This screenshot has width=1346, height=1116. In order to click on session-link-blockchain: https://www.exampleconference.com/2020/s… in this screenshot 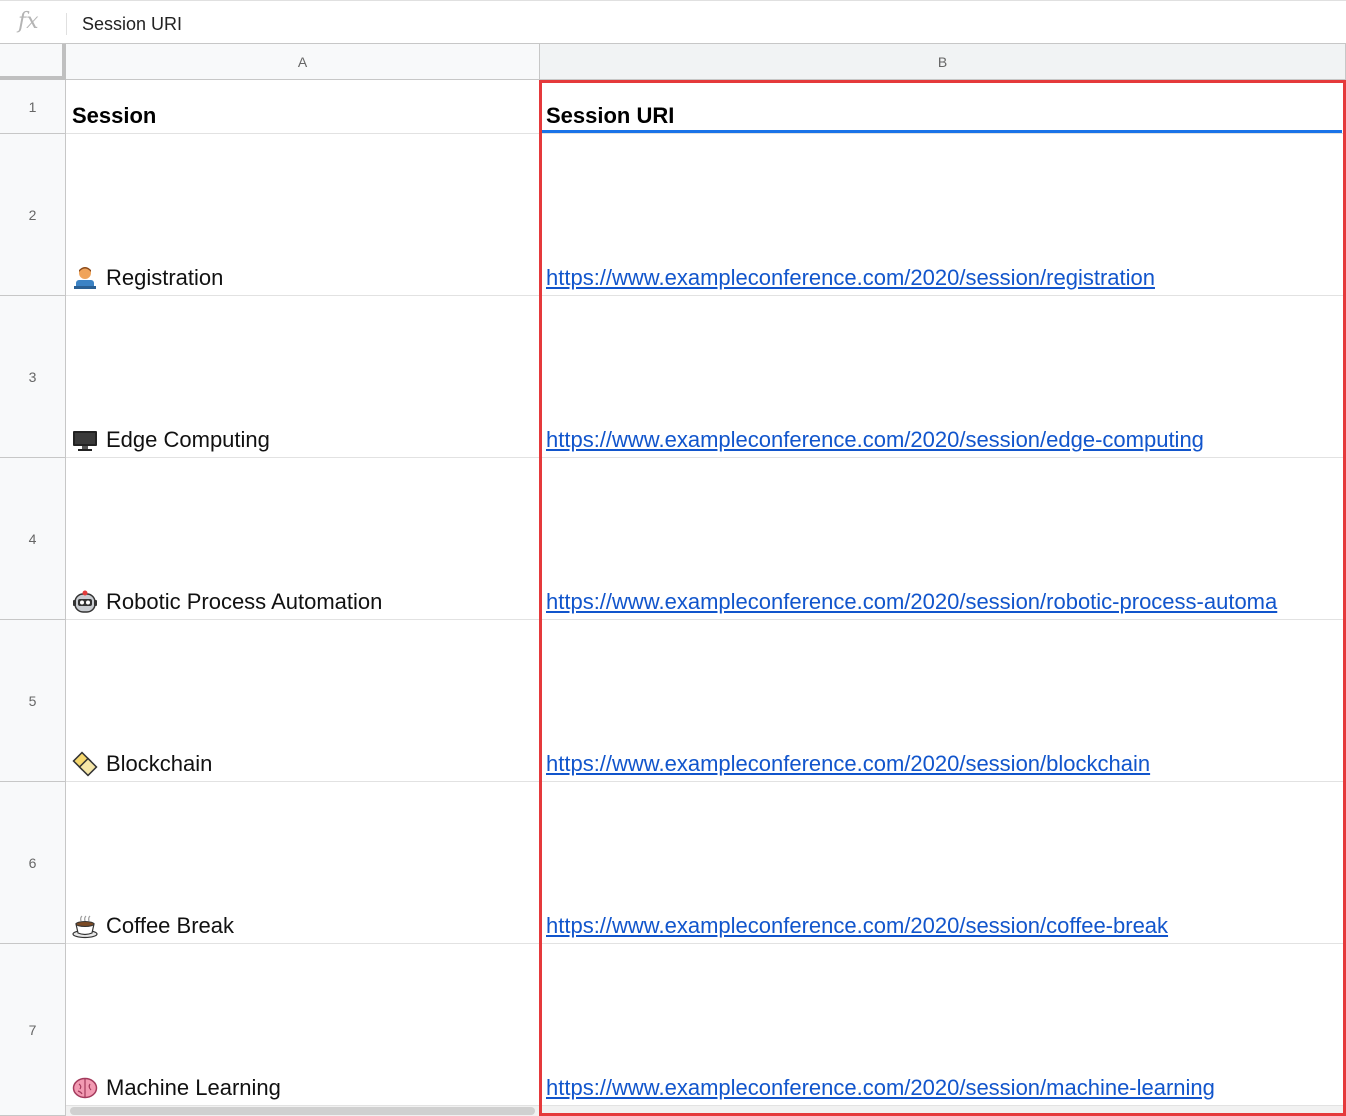, I will do `click(848, 764)`.